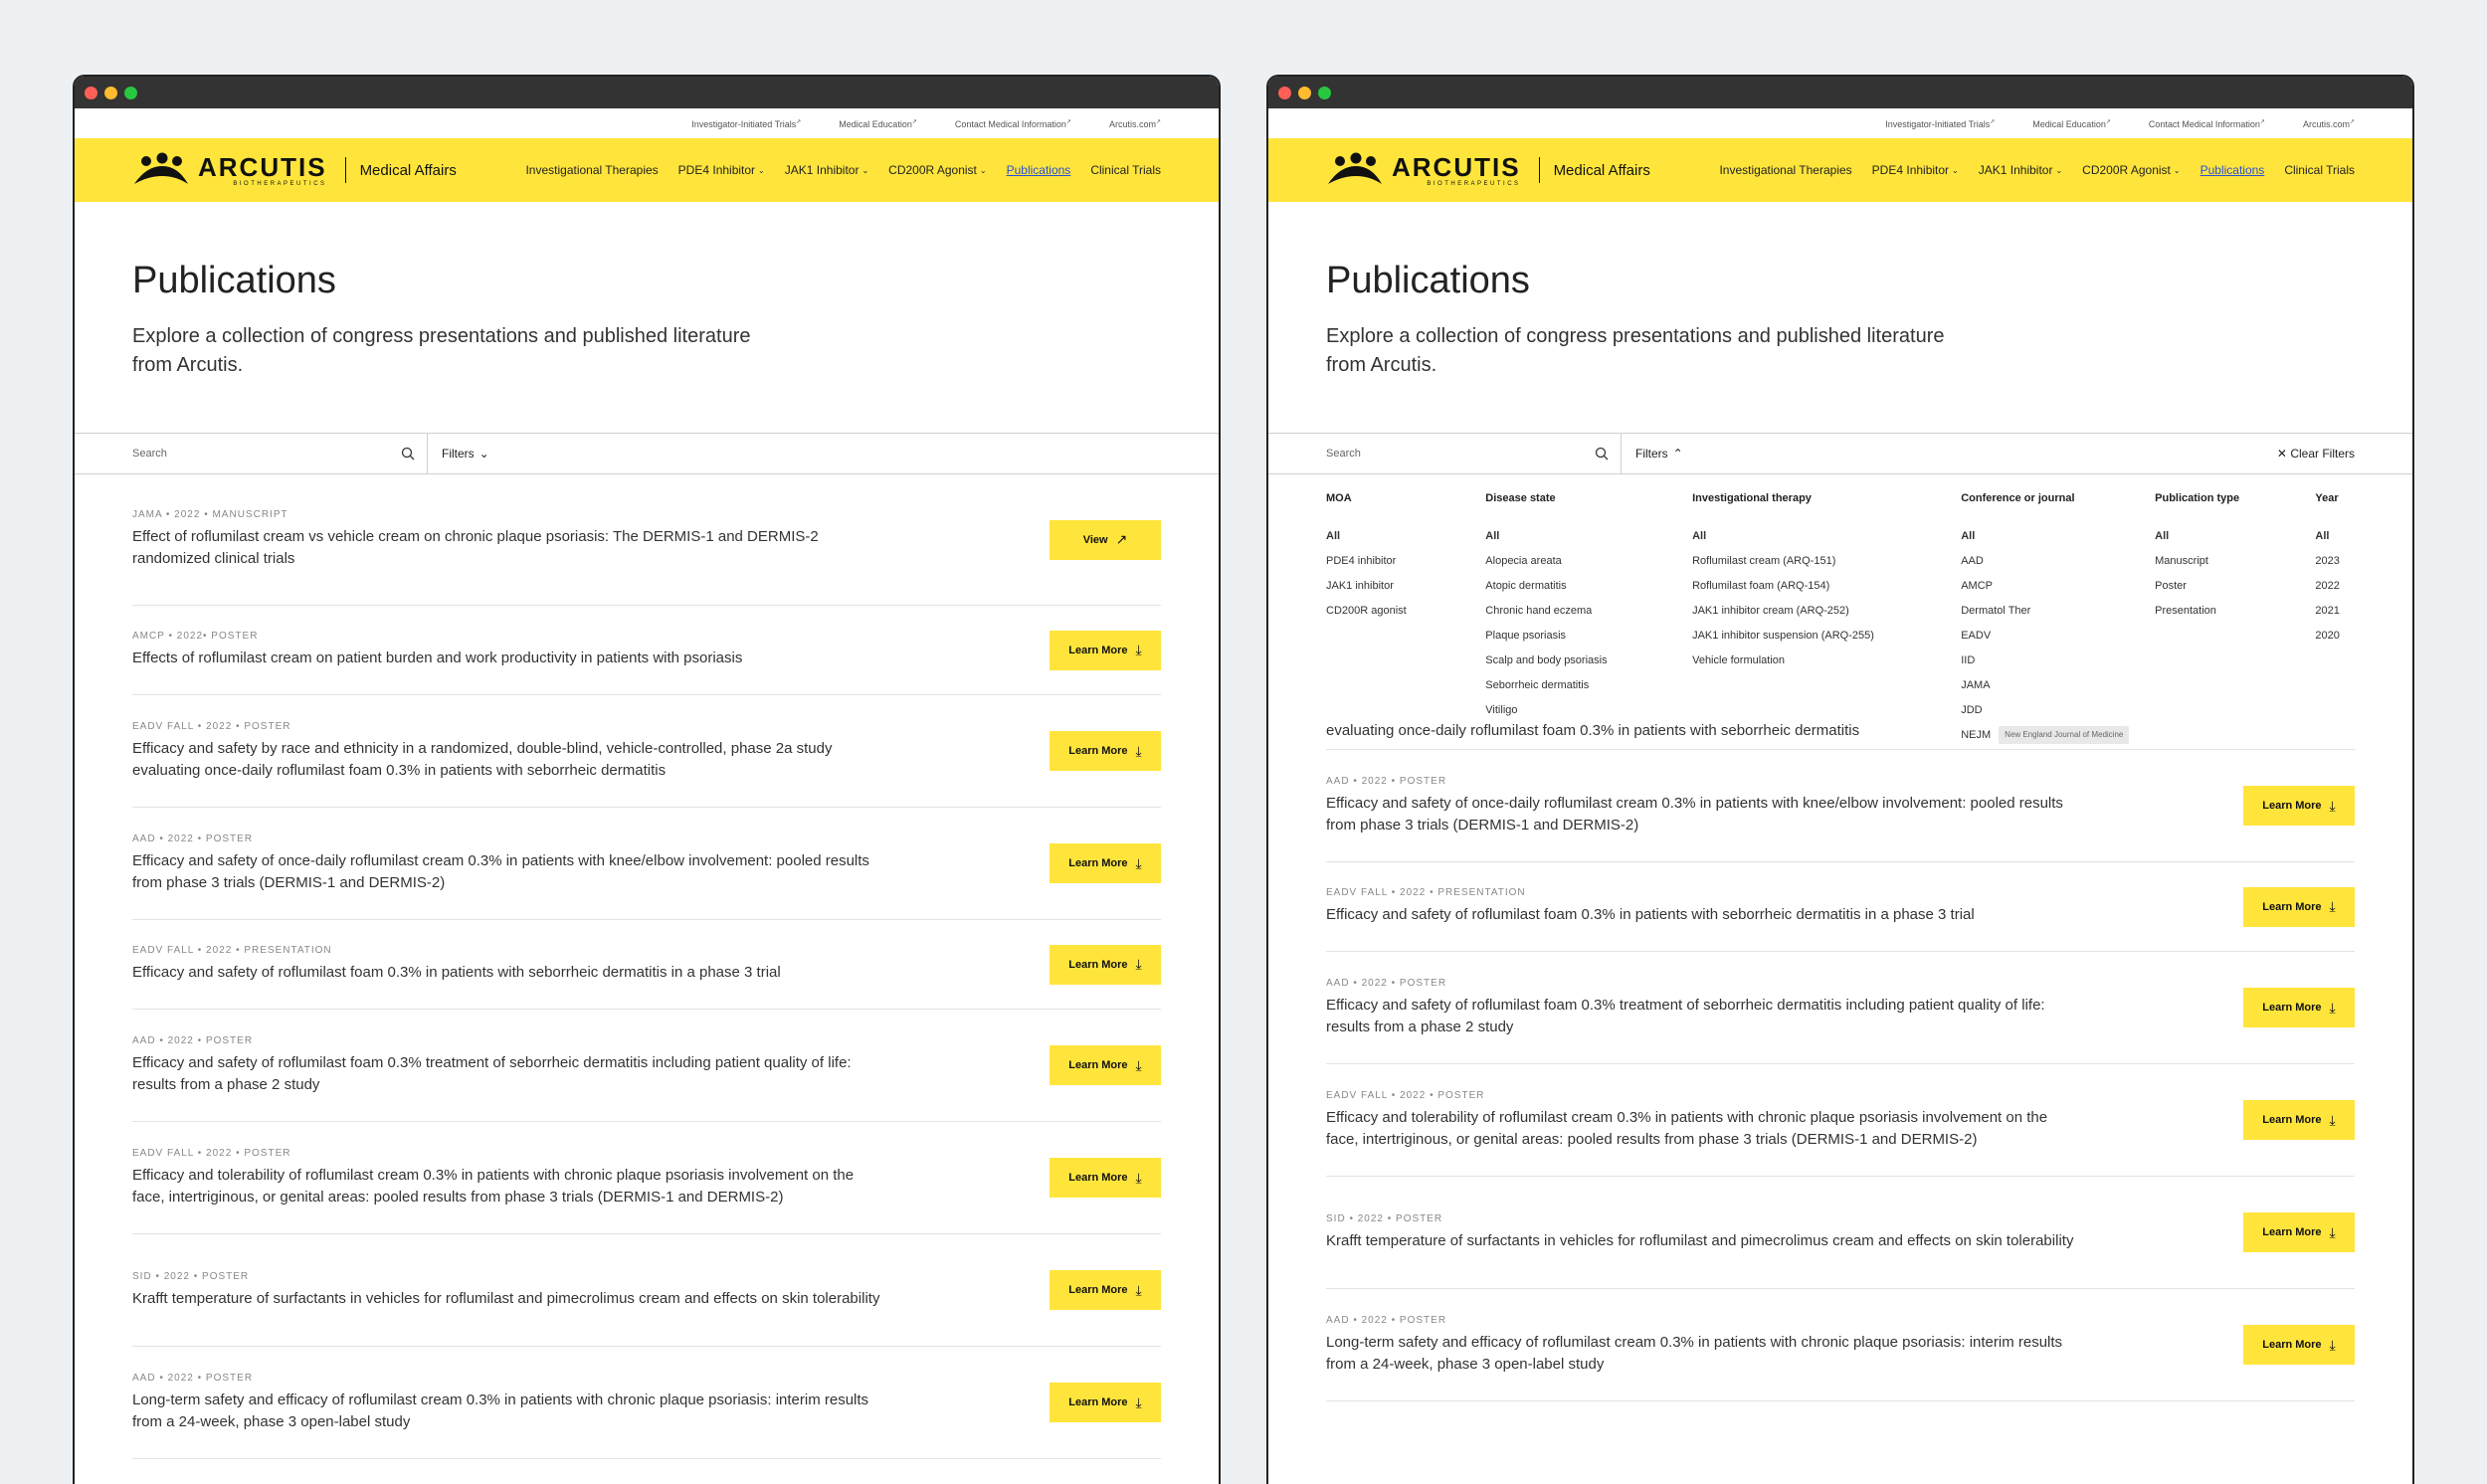 This screenshot has width=2487, height=1484. Describe the element at coordinates (1588, 661) in the screenshot. I see `filter-option: Scalp and body psoriasis` at that location.